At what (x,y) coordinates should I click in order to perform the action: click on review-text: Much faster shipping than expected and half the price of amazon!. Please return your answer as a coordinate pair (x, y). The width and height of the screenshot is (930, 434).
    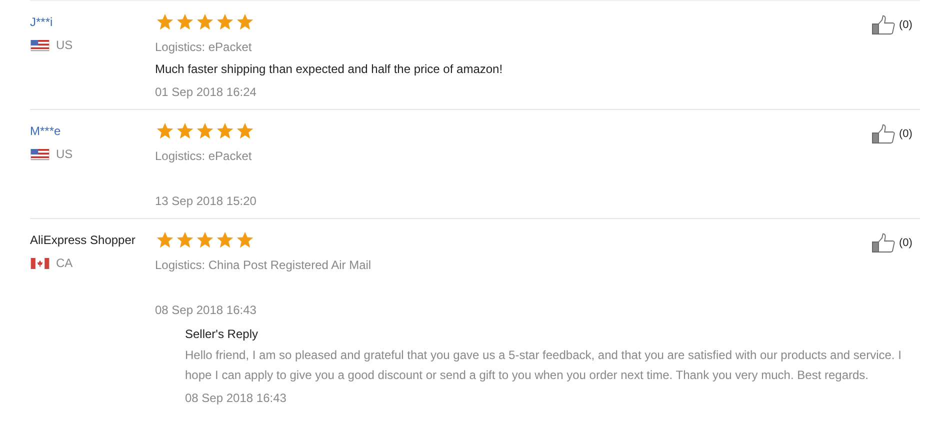
    Looking at the image, I should click on (329, 69).